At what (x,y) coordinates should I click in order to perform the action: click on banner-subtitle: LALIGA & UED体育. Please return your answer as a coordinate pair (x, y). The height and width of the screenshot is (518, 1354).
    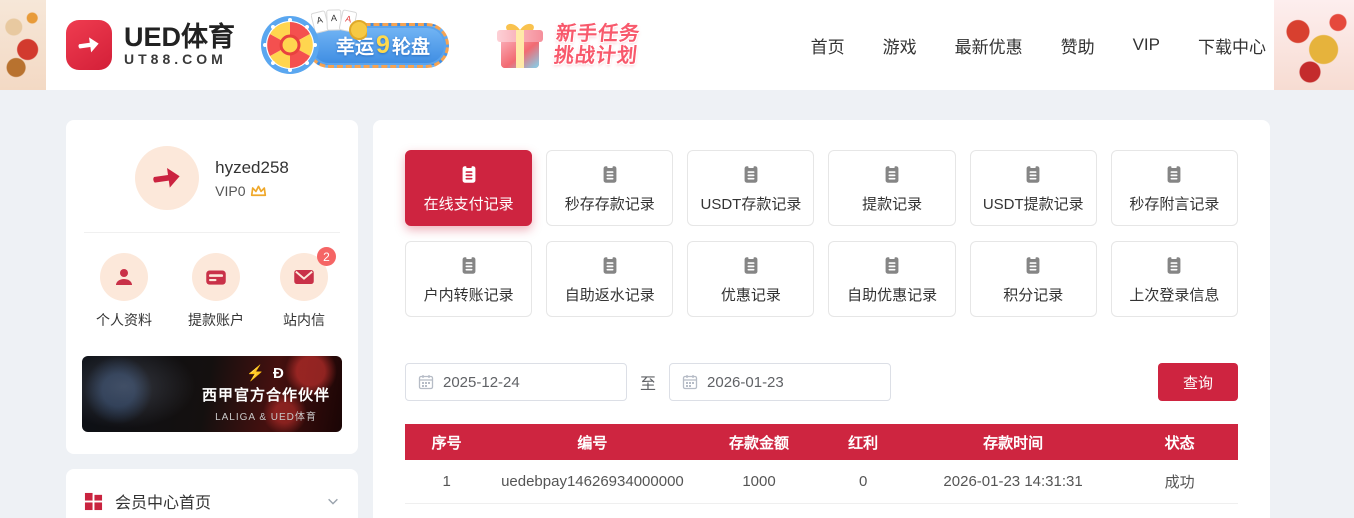
    Looking at the image, I should click on (266, 417).